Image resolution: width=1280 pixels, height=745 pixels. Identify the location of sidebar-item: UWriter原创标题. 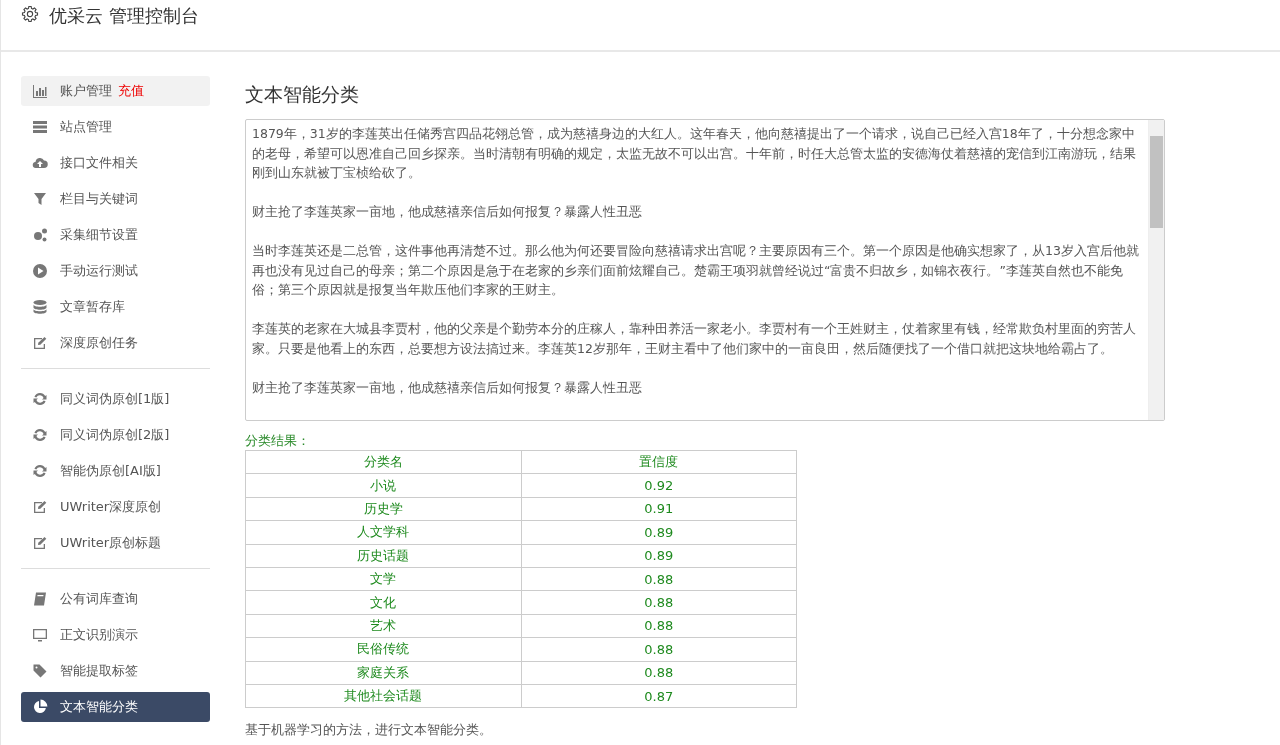
(115, 543).